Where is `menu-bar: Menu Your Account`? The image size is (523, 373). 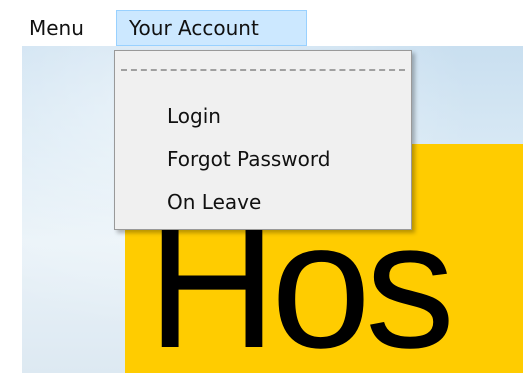
menu-bar: Menu Your Account is located at coordinates (261, 23).